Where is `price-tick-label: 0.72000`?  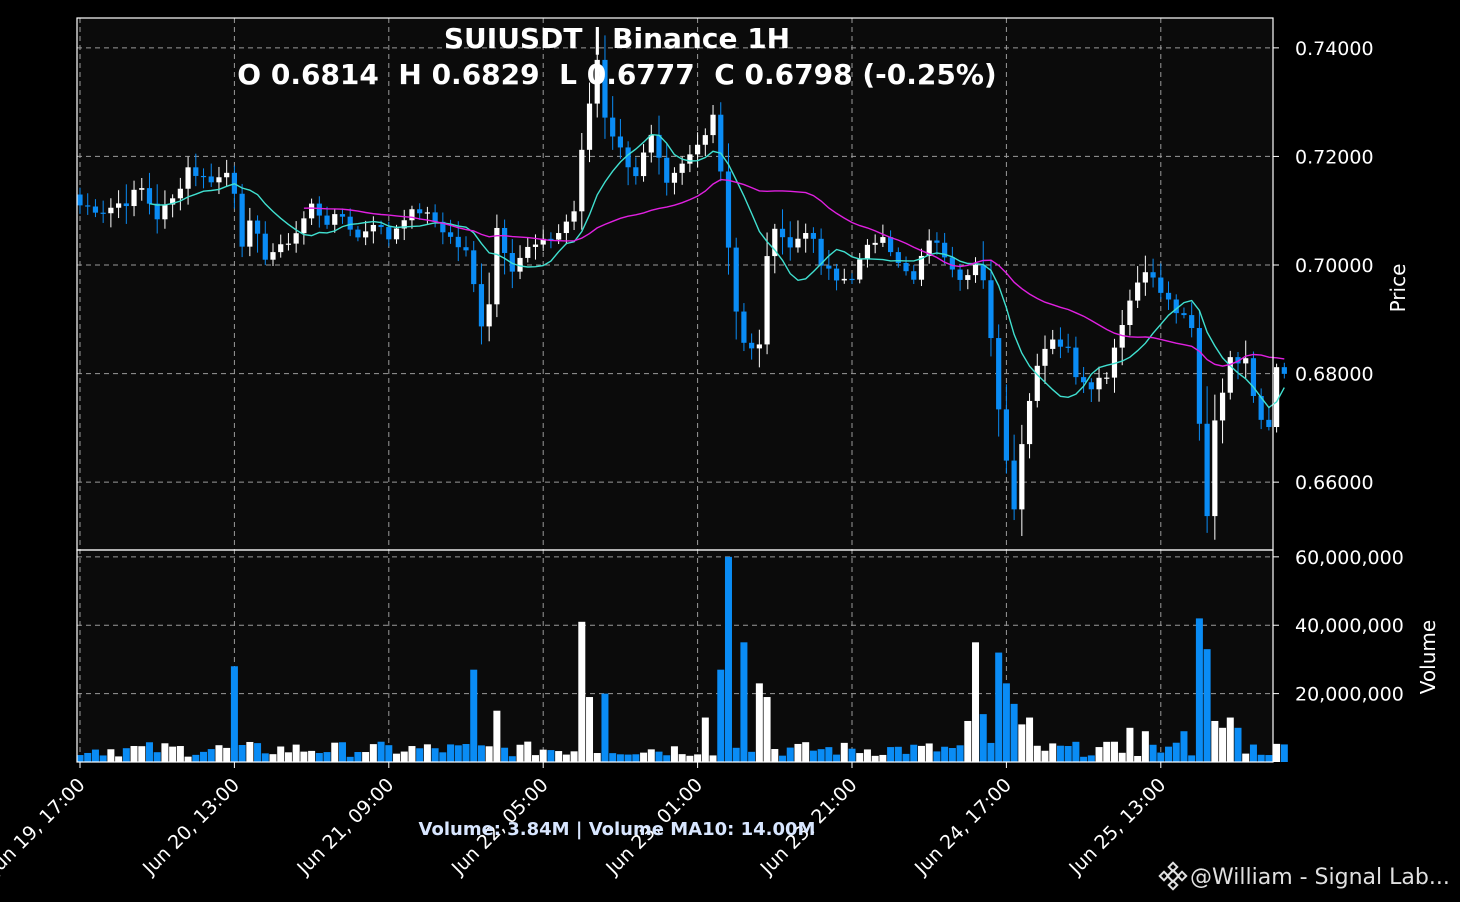
price-tick-label: 0.72000 is located at coordinates (1334, 157).